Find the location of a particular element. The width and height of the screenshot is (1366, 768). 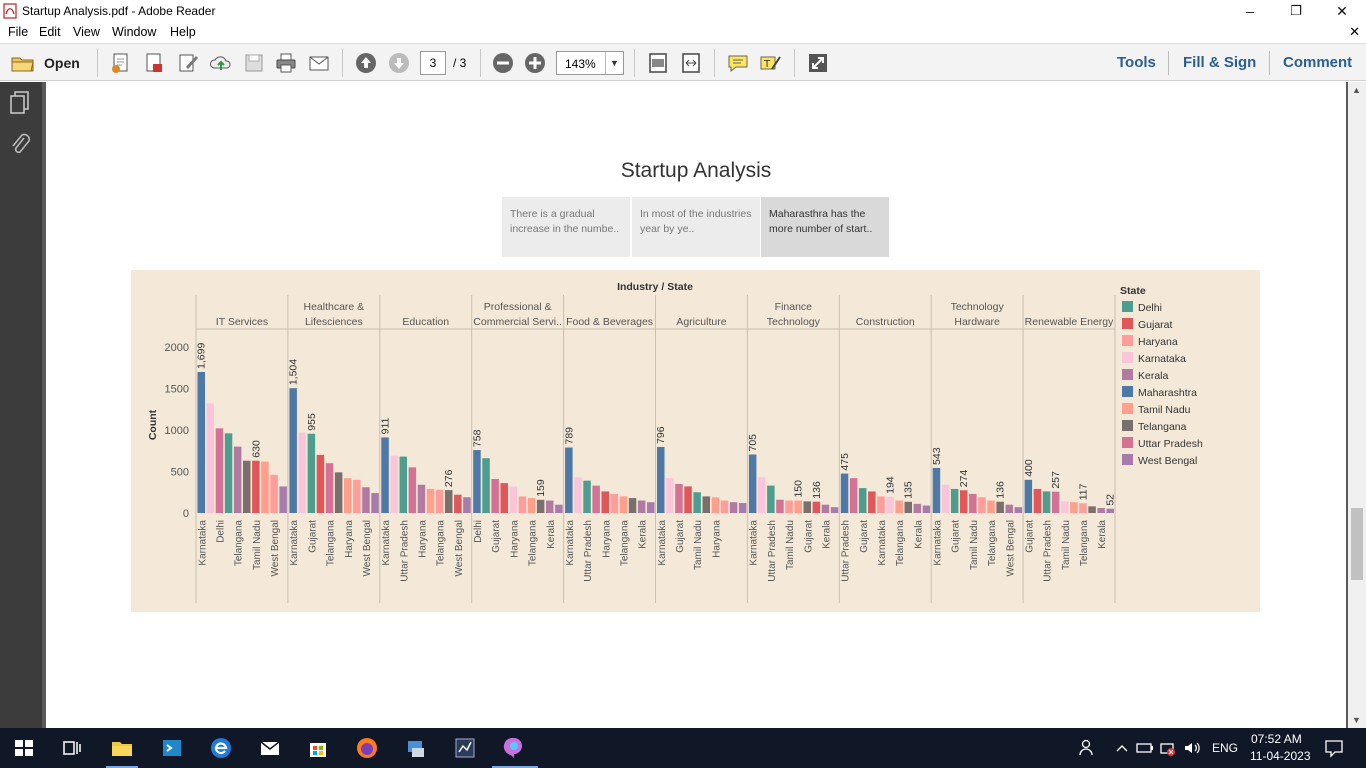

tools-button: Tools is located at coordinates (1136, 62).